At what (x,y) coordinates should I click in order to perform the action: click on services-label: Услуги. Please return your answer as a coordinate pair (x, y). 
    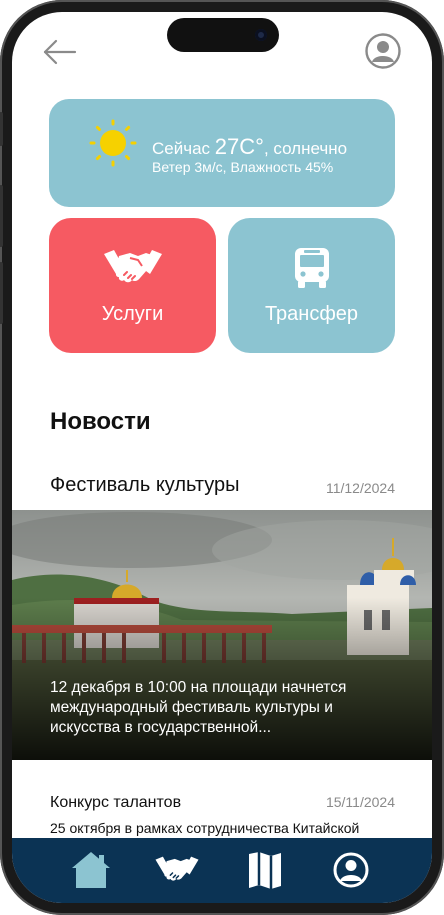
    Looking at the image, I should click on (132, 314).